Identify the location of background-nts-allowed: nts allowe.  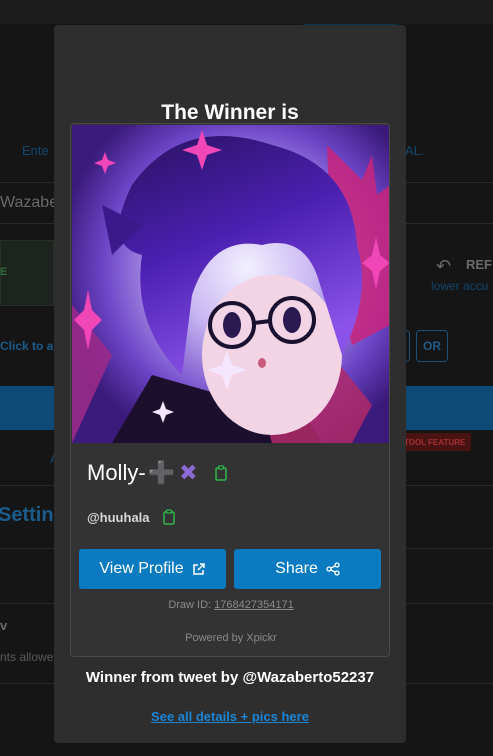
(27, 657).